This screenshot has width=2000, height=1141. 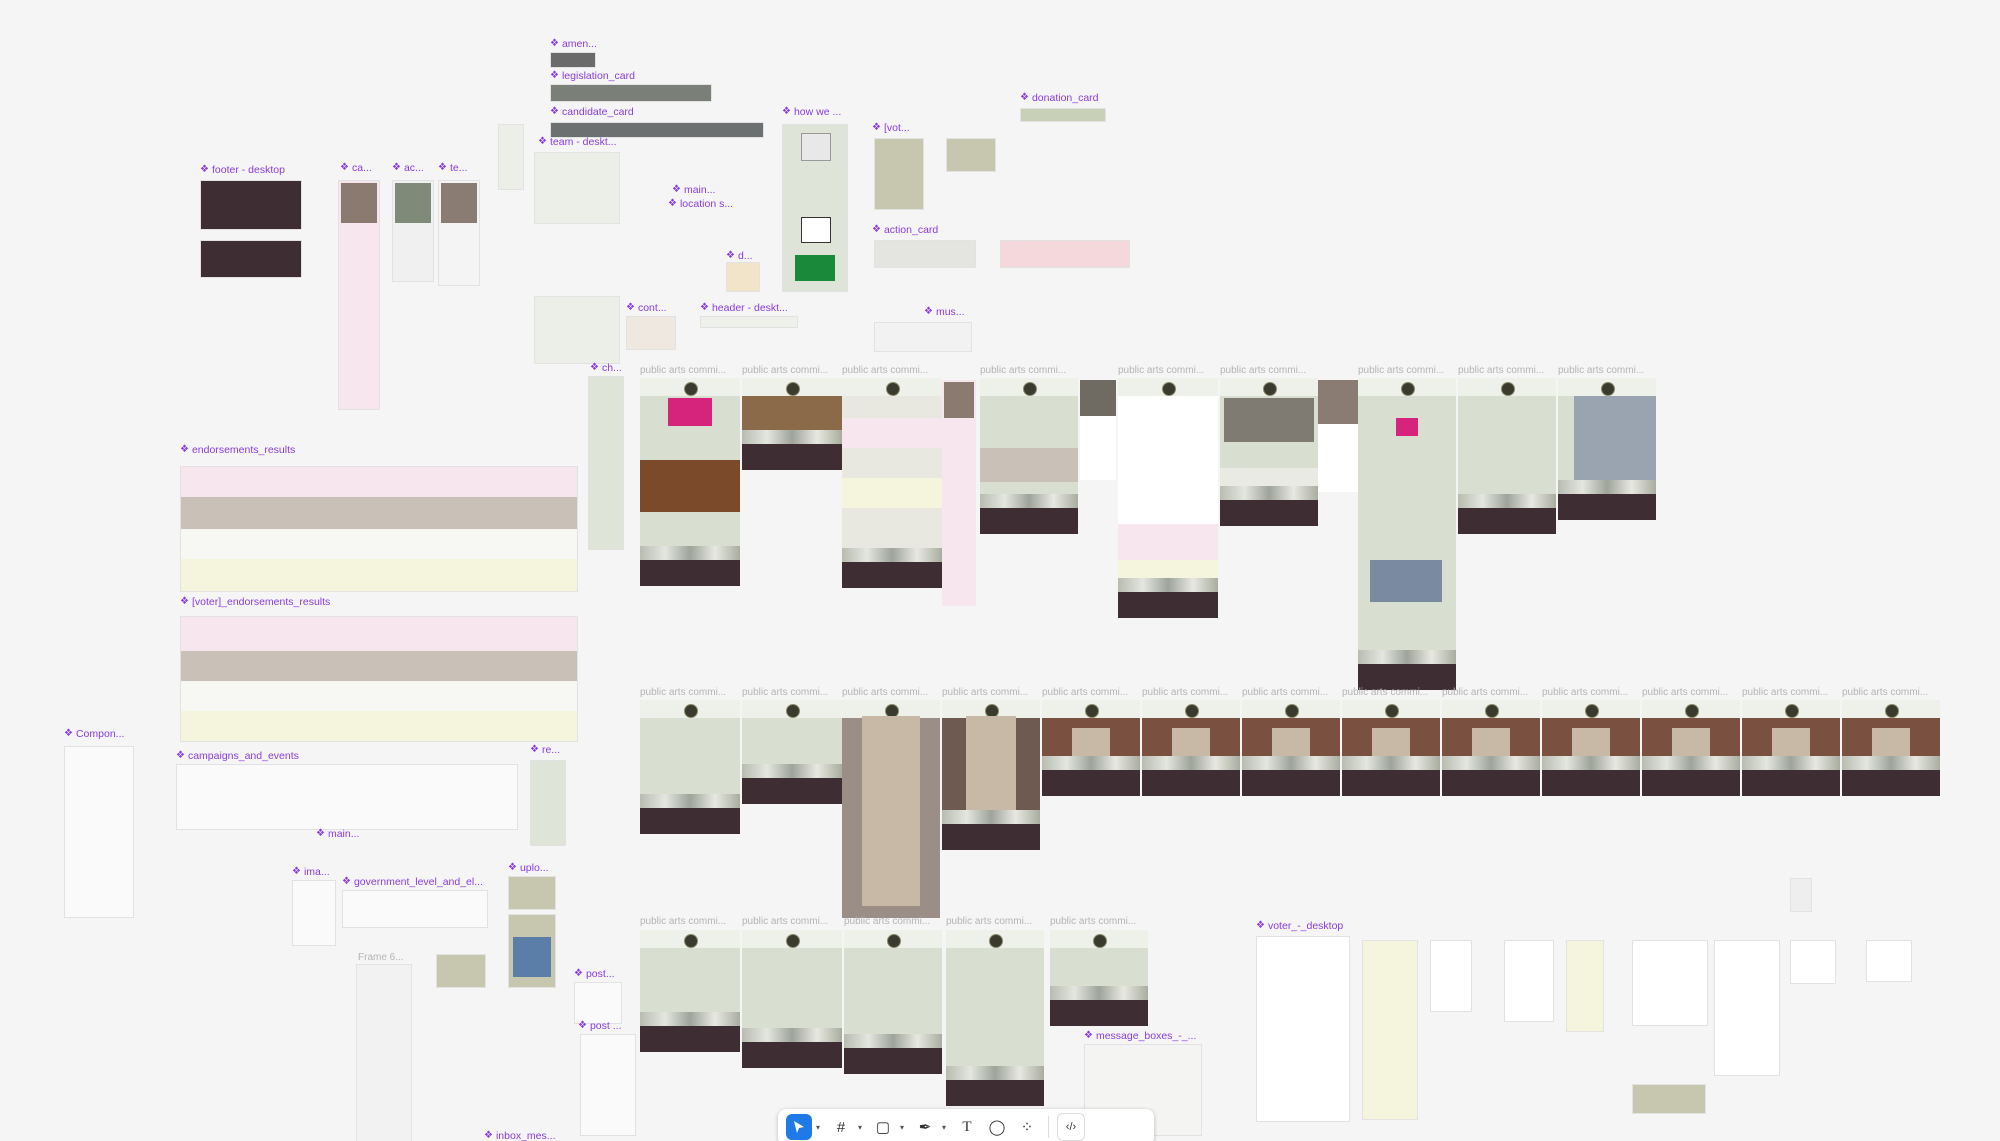 What do you see at coordinates (577, 330) in the screenshot?
I see `team-desktop-grid-variant` at bounding box center [577, 330].